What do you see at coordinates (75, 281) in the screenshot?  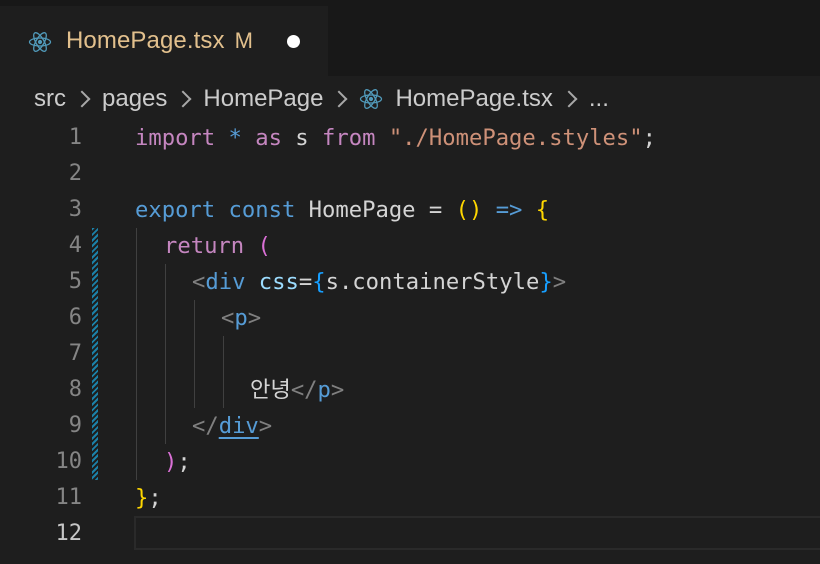 I see `line-number: 5` at bounding box center [75, 281].